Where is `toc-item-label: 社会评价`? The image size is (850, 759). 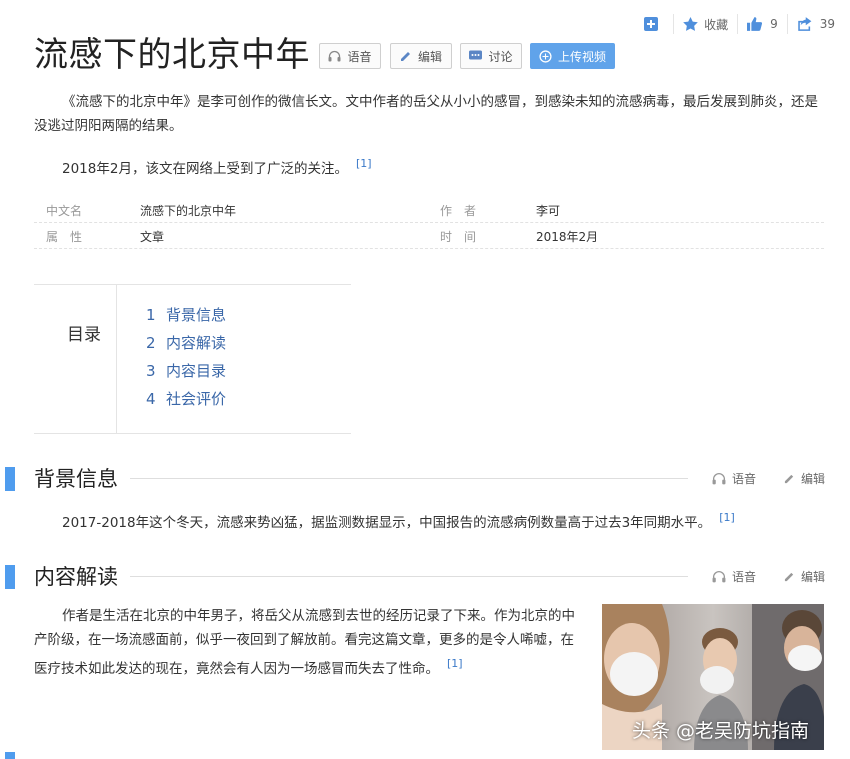 toc-item-label: 社会评价 is located at coordinates (196, 399).